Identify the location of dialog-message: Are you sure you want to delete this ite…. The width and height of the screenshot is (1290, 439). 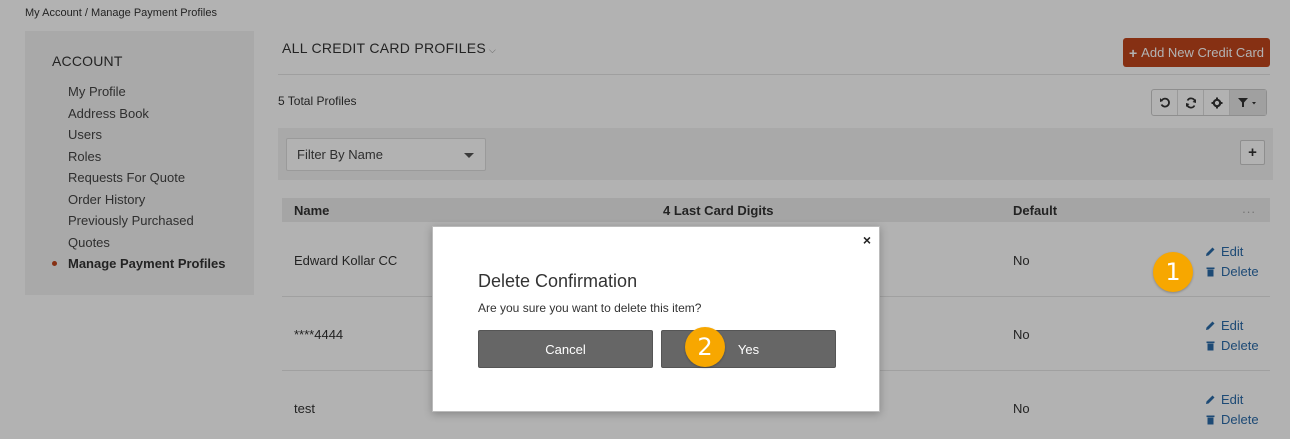
(590, 308).